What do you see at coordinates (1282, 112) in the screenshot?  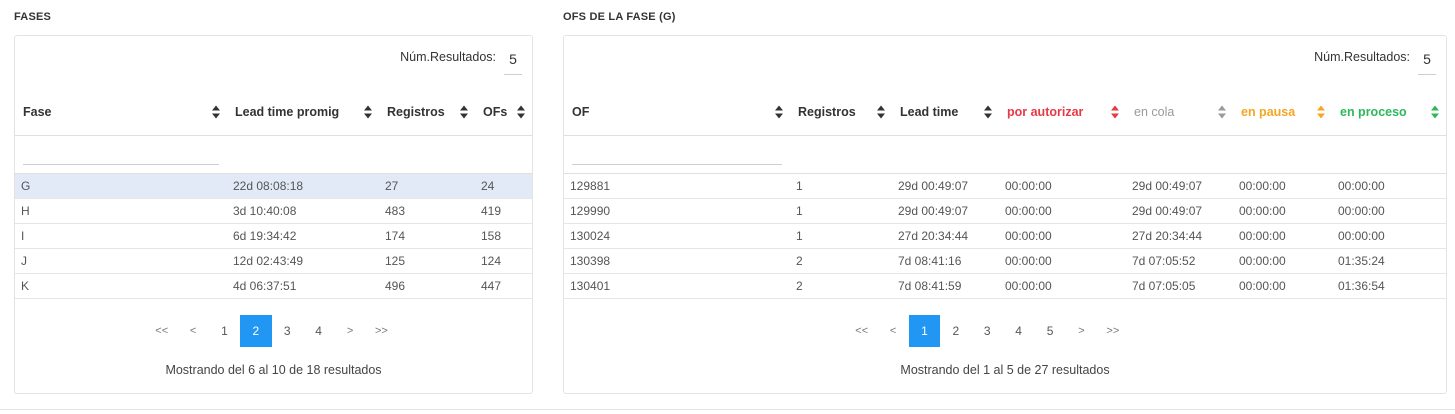 I see `col-header-en-pausa: en pausa` at bounding box center [1282, 112].